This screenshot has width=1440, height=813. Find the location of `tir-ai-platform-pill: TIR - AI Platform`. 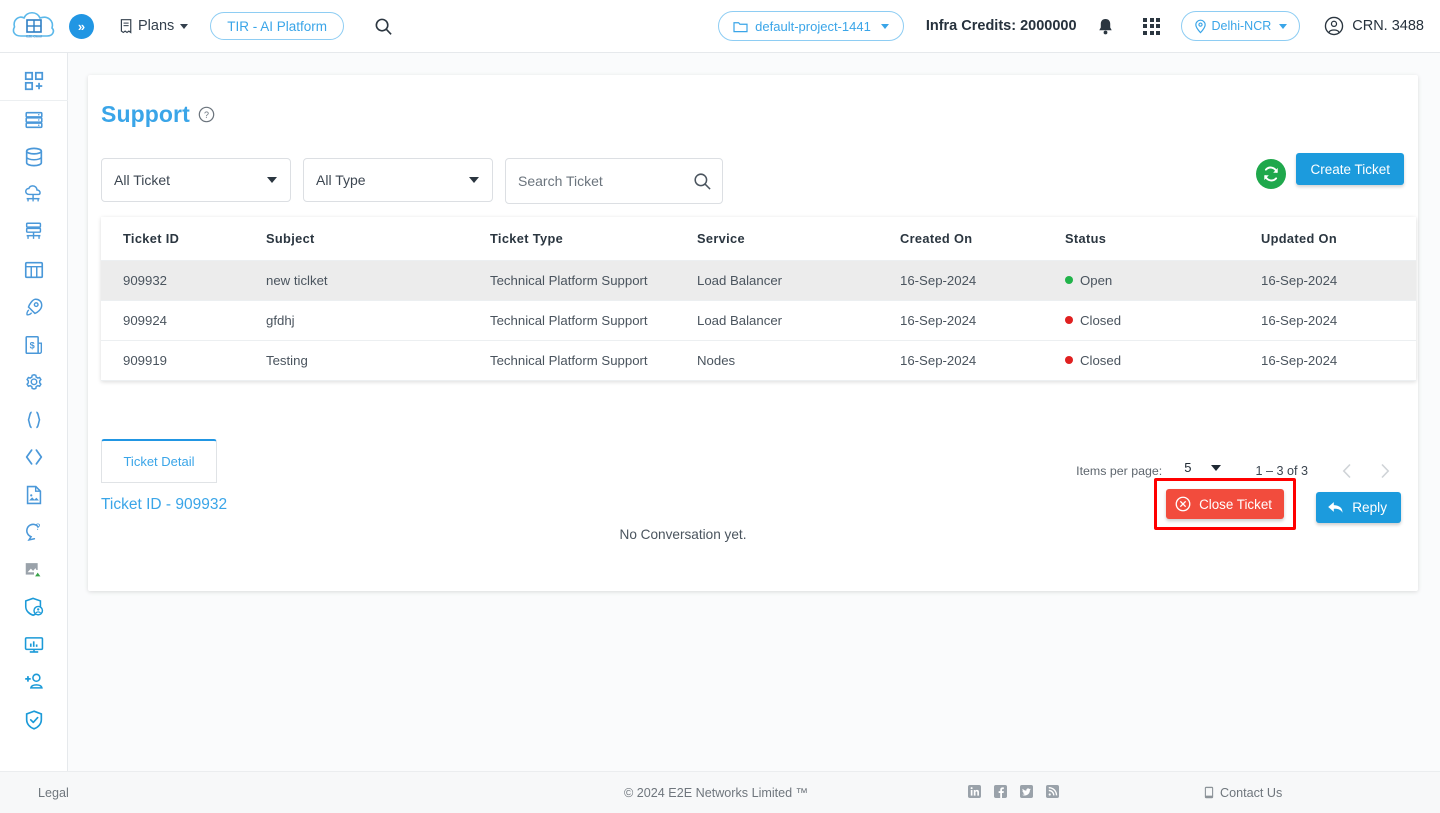

tir-ai-platform-pill: TIR - AI Platform is located at coordinates (277, 26).